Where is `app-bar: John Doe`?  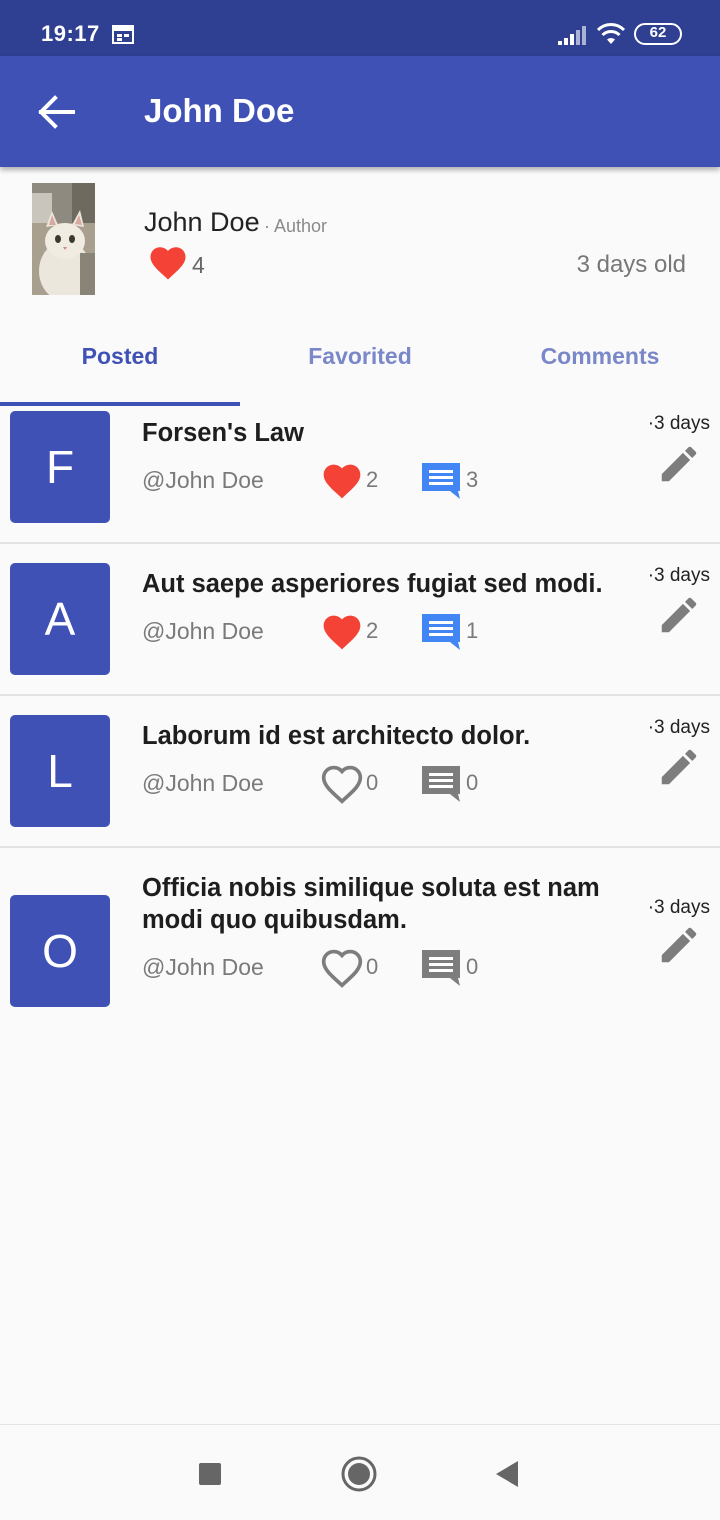
app-bar: John Doe is located at coordinates (360, 111).